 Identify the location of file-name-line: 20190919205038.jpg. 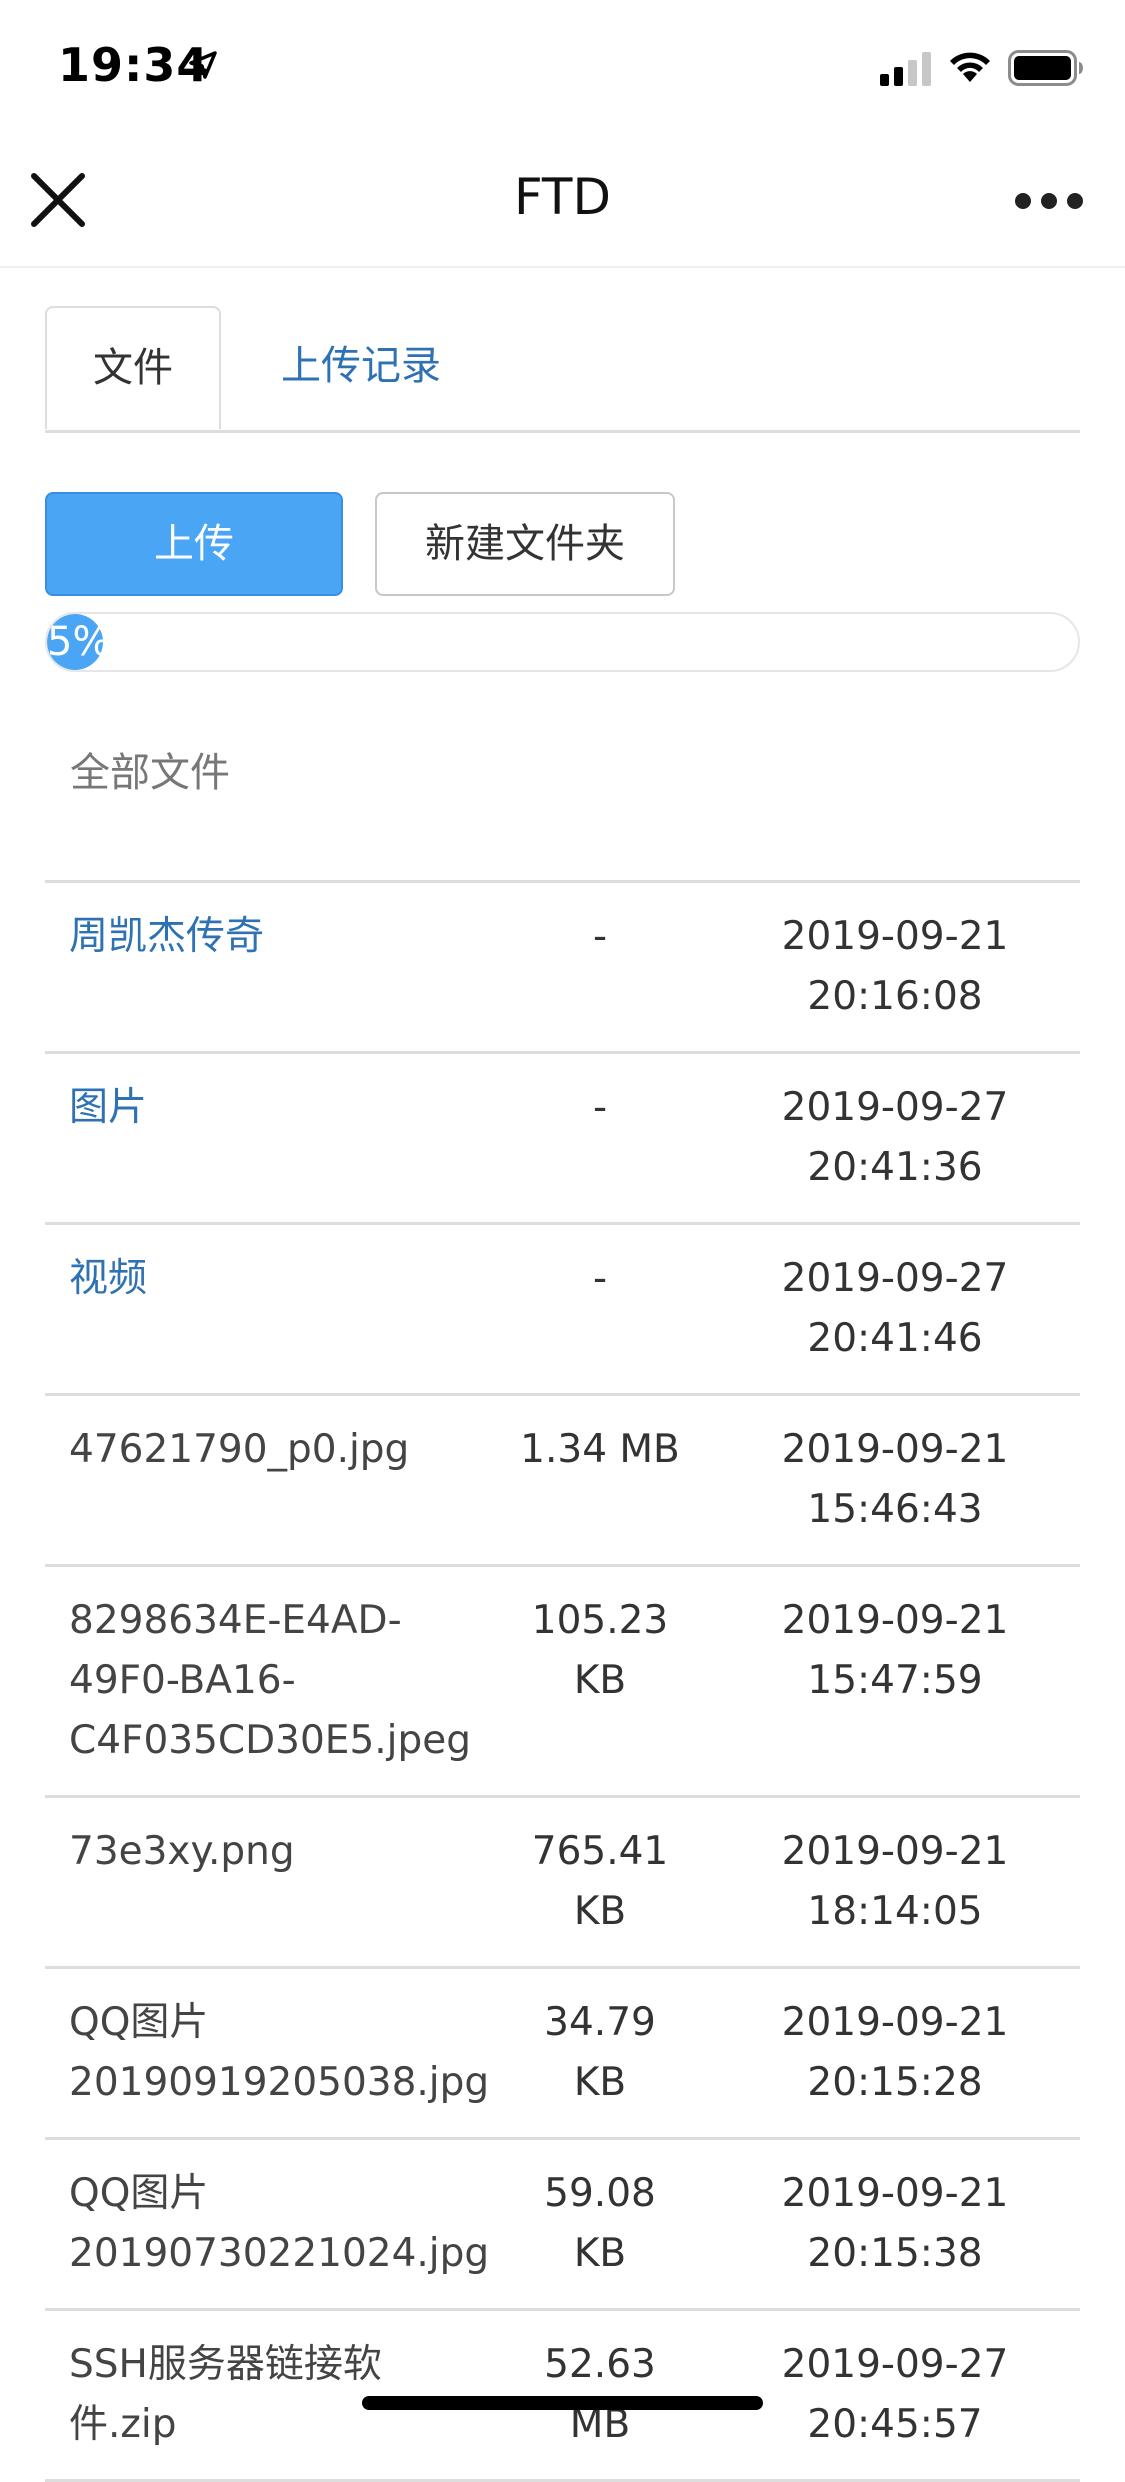
(279, 2082).